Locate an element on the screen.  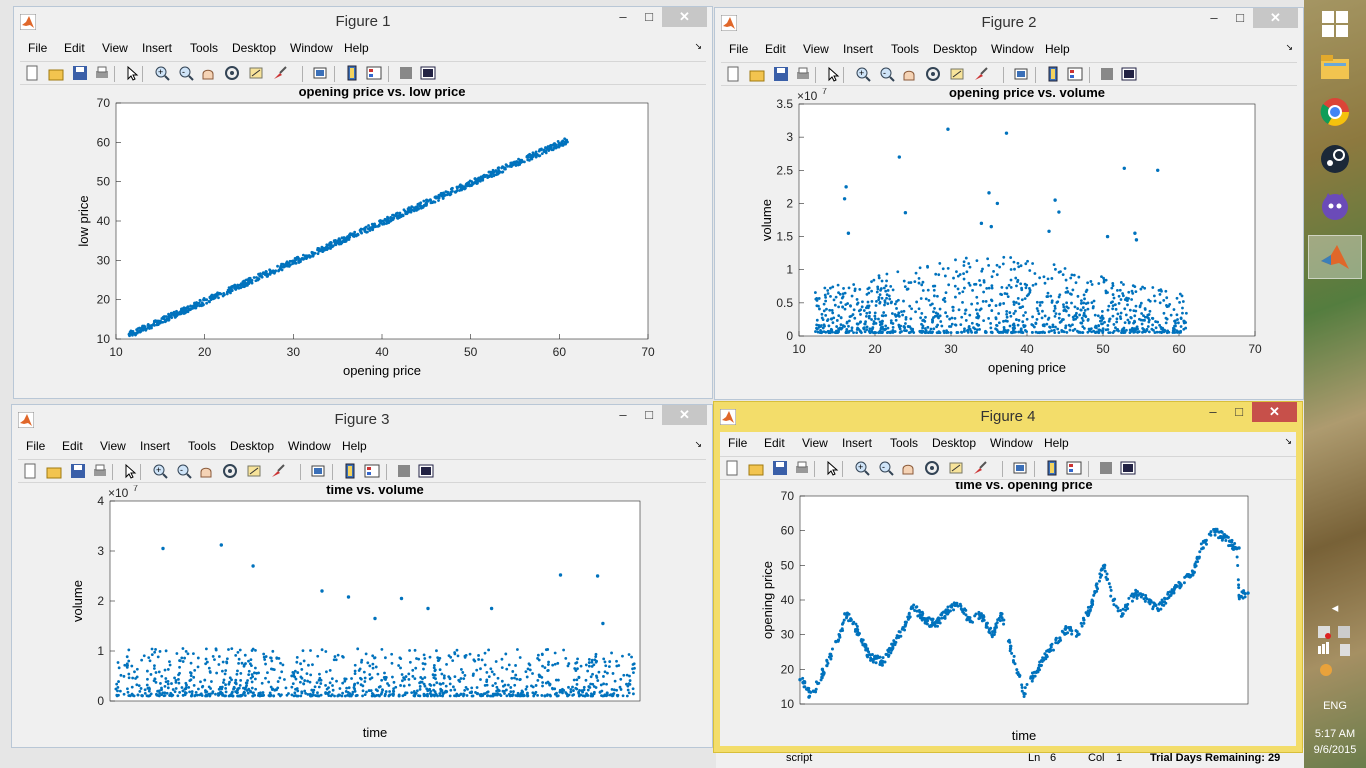
maximize-button: □ is located at coordinates (649, 415).